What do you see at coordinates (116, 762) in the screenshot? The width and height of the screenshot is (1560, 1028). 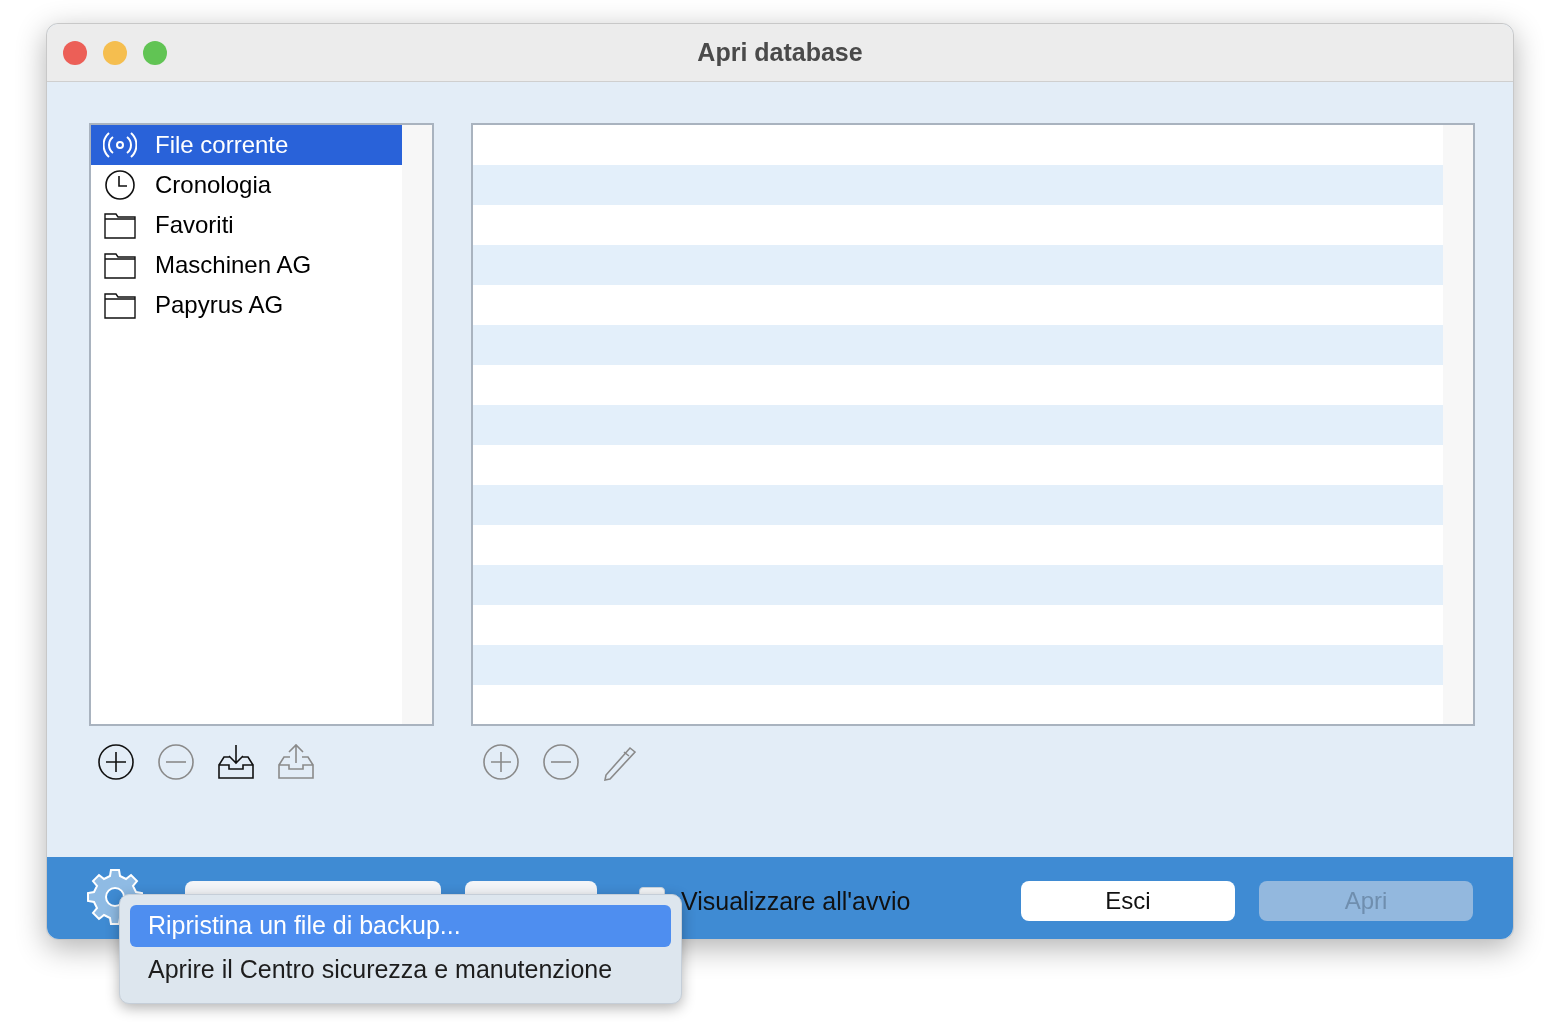 I see `add-button` at bounding box center [116, 762].